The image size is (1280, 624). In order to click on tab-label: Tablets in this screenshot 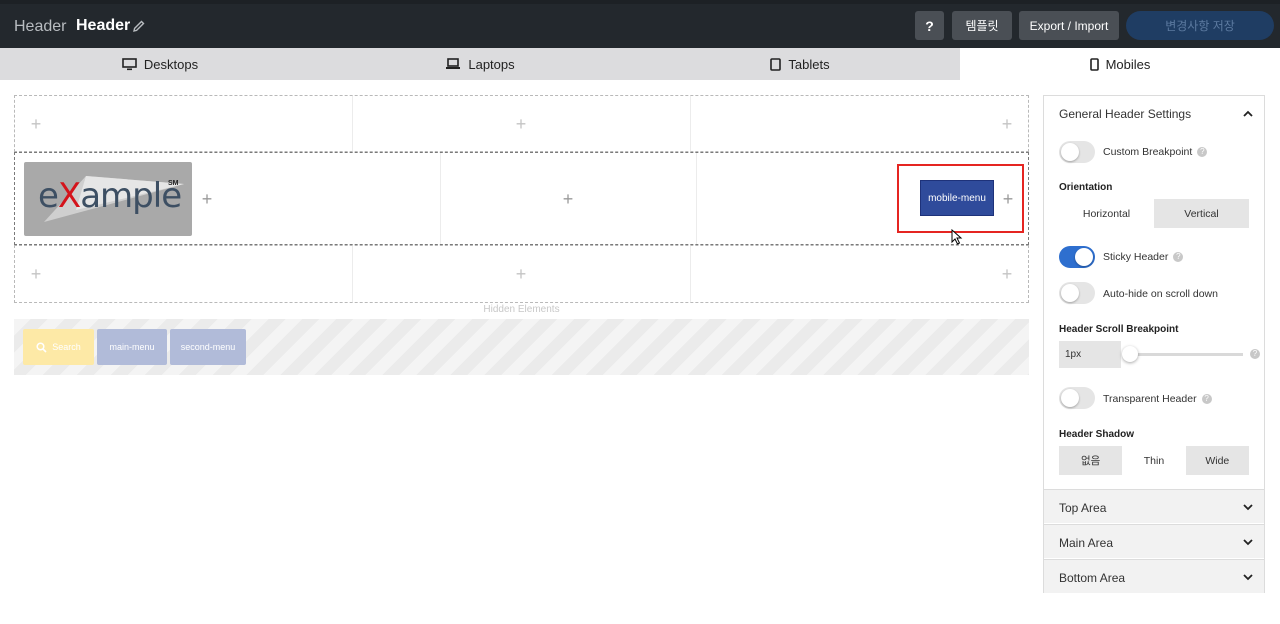, I will do `click(809, 64)`.